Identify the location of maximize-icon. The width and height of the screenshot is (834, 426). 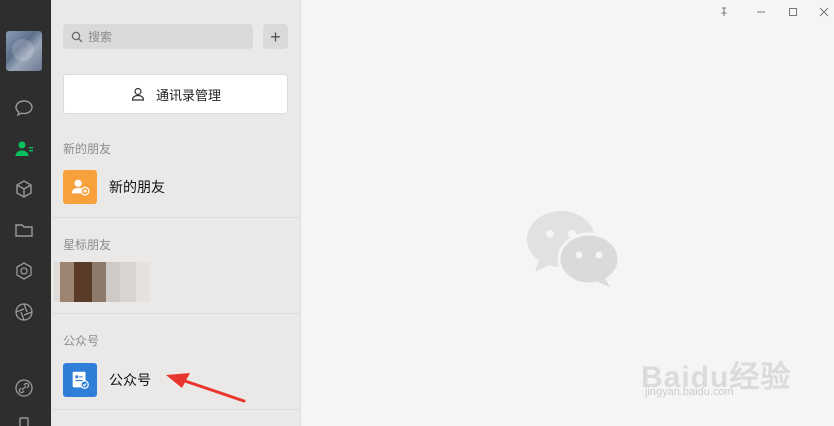
(793, 12).